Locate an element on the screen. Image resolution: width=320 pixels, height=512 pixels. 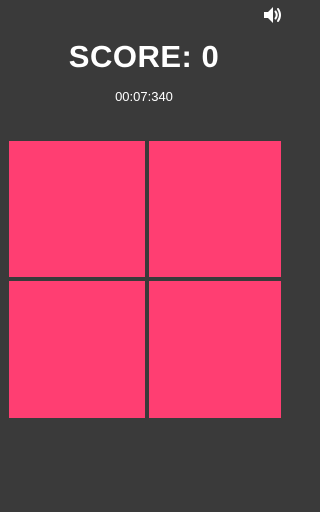
tile-top-right is located at coordinates (215, 209).